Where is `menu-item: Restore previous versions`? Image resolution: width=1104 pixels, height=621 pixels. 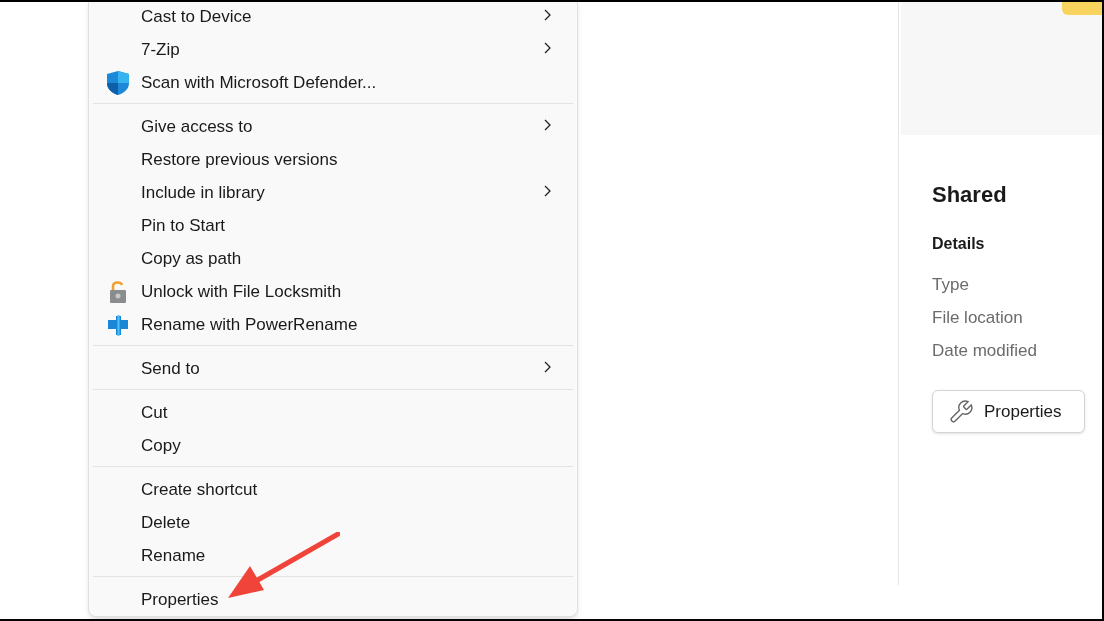 menu-item: Restore previous versions is located at coordinates (333, 159).